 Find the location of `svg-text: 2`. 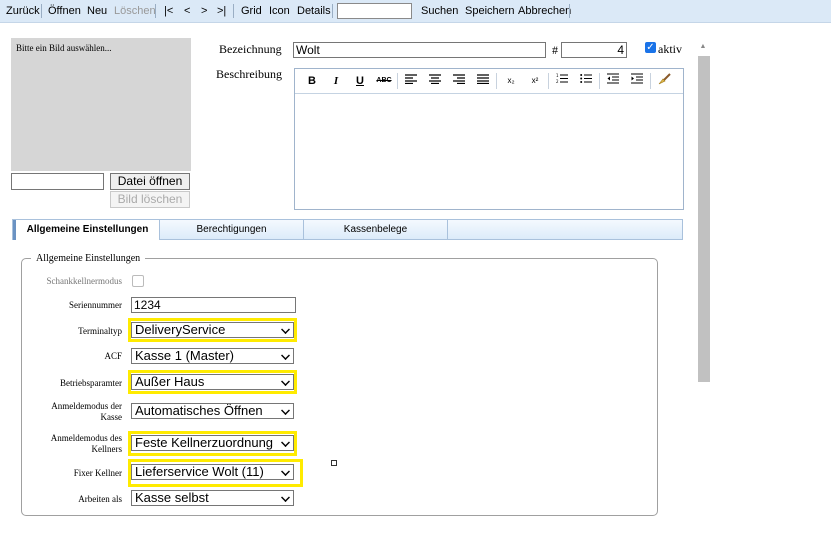

svg-text: 2 is located at coordinates (557, 81).